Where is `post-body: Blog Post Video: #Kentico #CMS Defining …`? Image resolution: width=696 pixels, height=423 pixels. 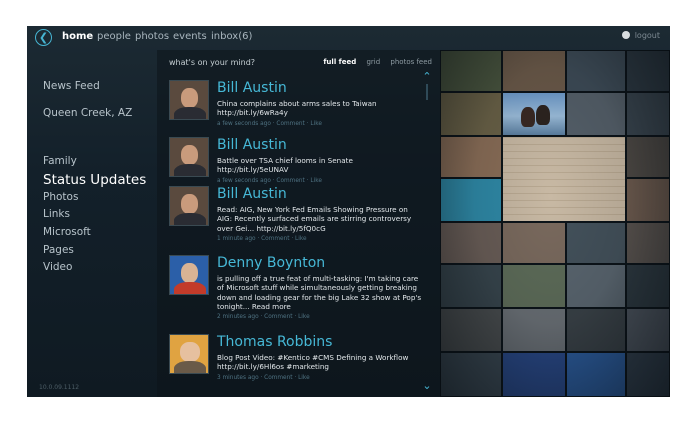 post-body: Blog Post Video: #Kentico #CMS Defining … is located at coordinates (319, 368).